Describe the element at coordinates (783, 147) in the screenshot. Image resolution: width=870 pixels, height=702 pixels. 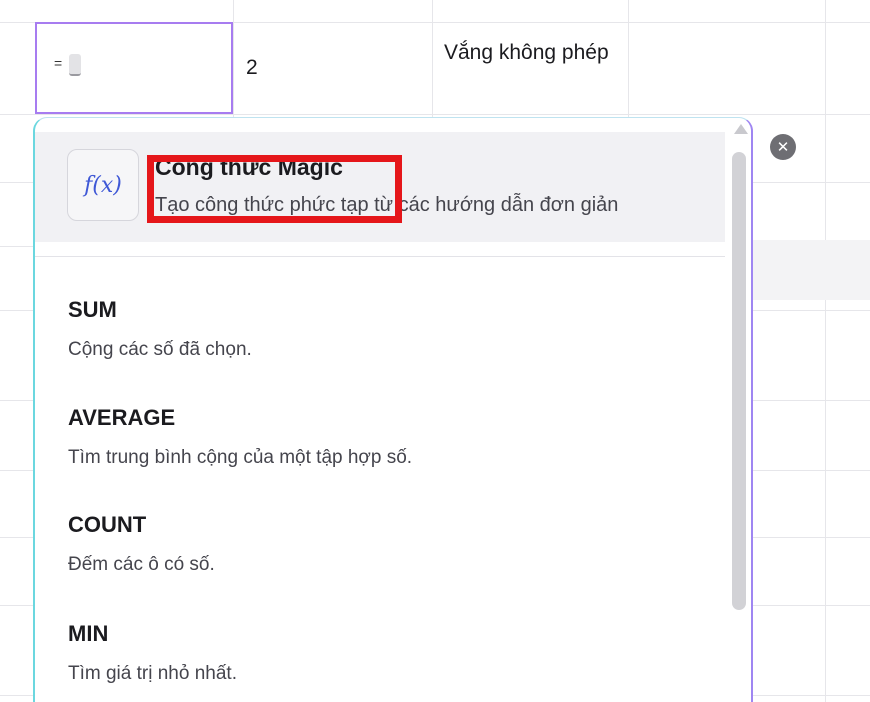
I see `close-icon: ✕` at that location.